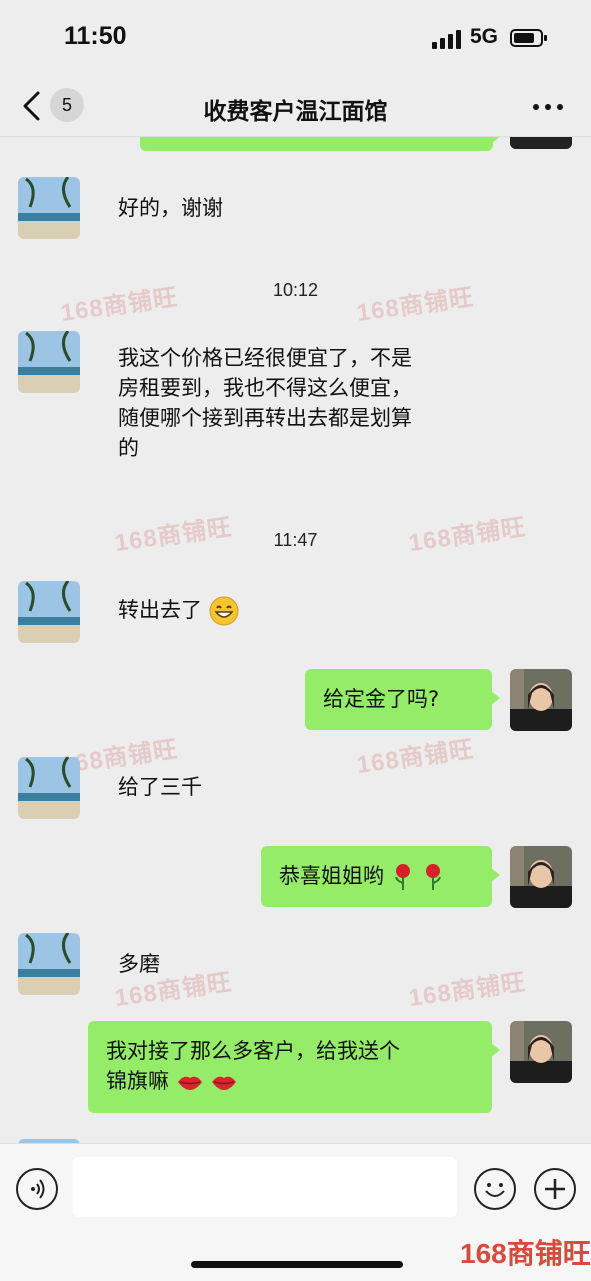  What do you see at coordinates (297, 1264) in the screenshot?
I see `home-indicator` at bounding box center [297, 1264].